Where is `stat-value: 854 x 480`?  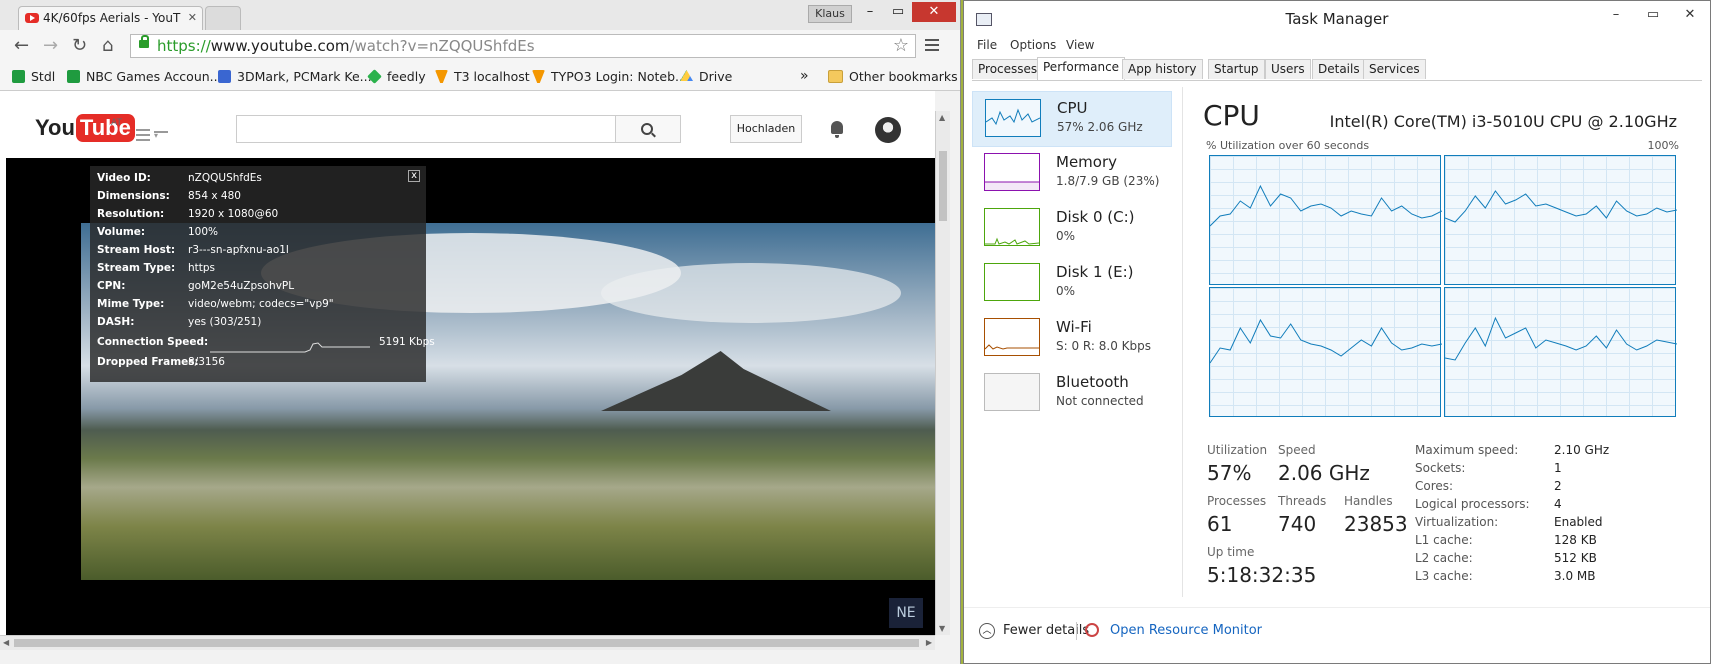
stat-value: 854 x 480 is located at coordinates (214, 196).